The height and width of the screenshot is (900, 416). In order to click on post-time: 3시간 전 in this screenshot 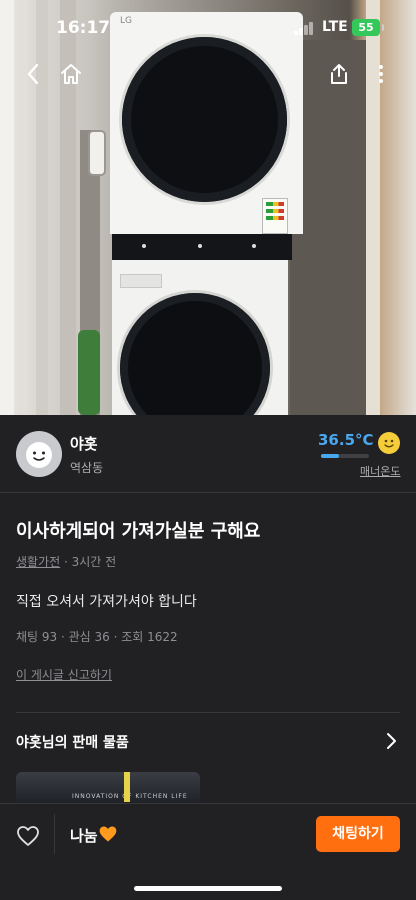, I will do `click(94, 562)`.